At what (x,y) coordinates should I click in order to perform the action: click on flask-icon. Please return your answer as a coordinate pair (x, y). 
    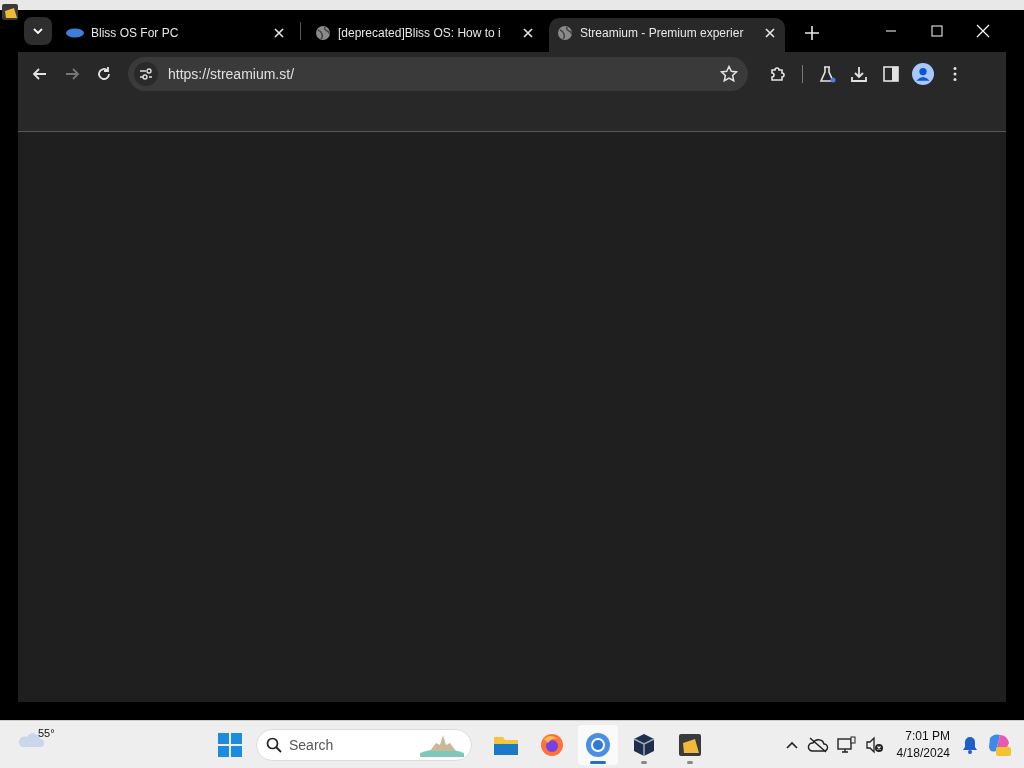
    Looking at the image, I should click on (827, 74).